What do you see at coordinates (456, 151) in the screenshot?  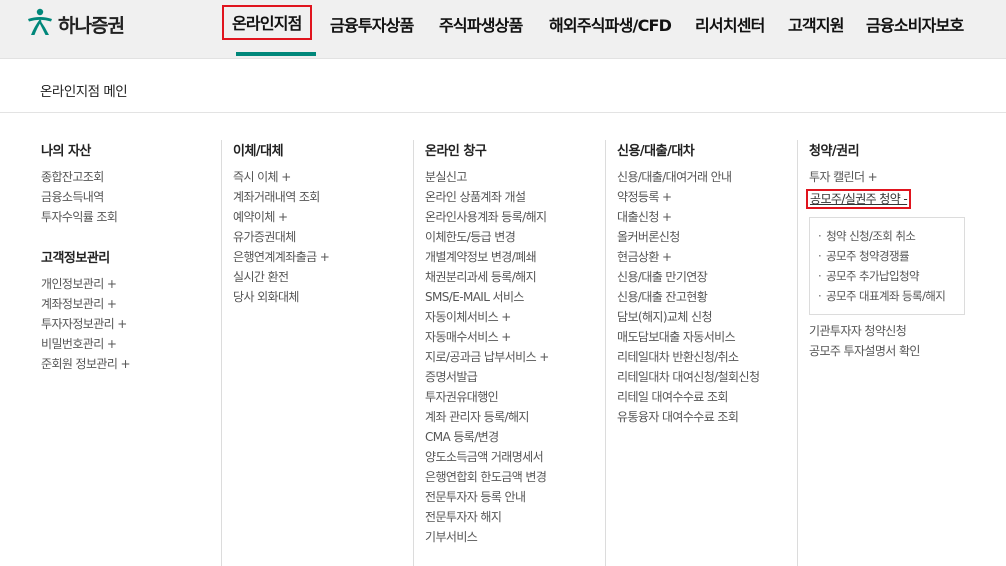 I see `section-title-online-window: 온라인 창구` at bounding box center [456, 151].